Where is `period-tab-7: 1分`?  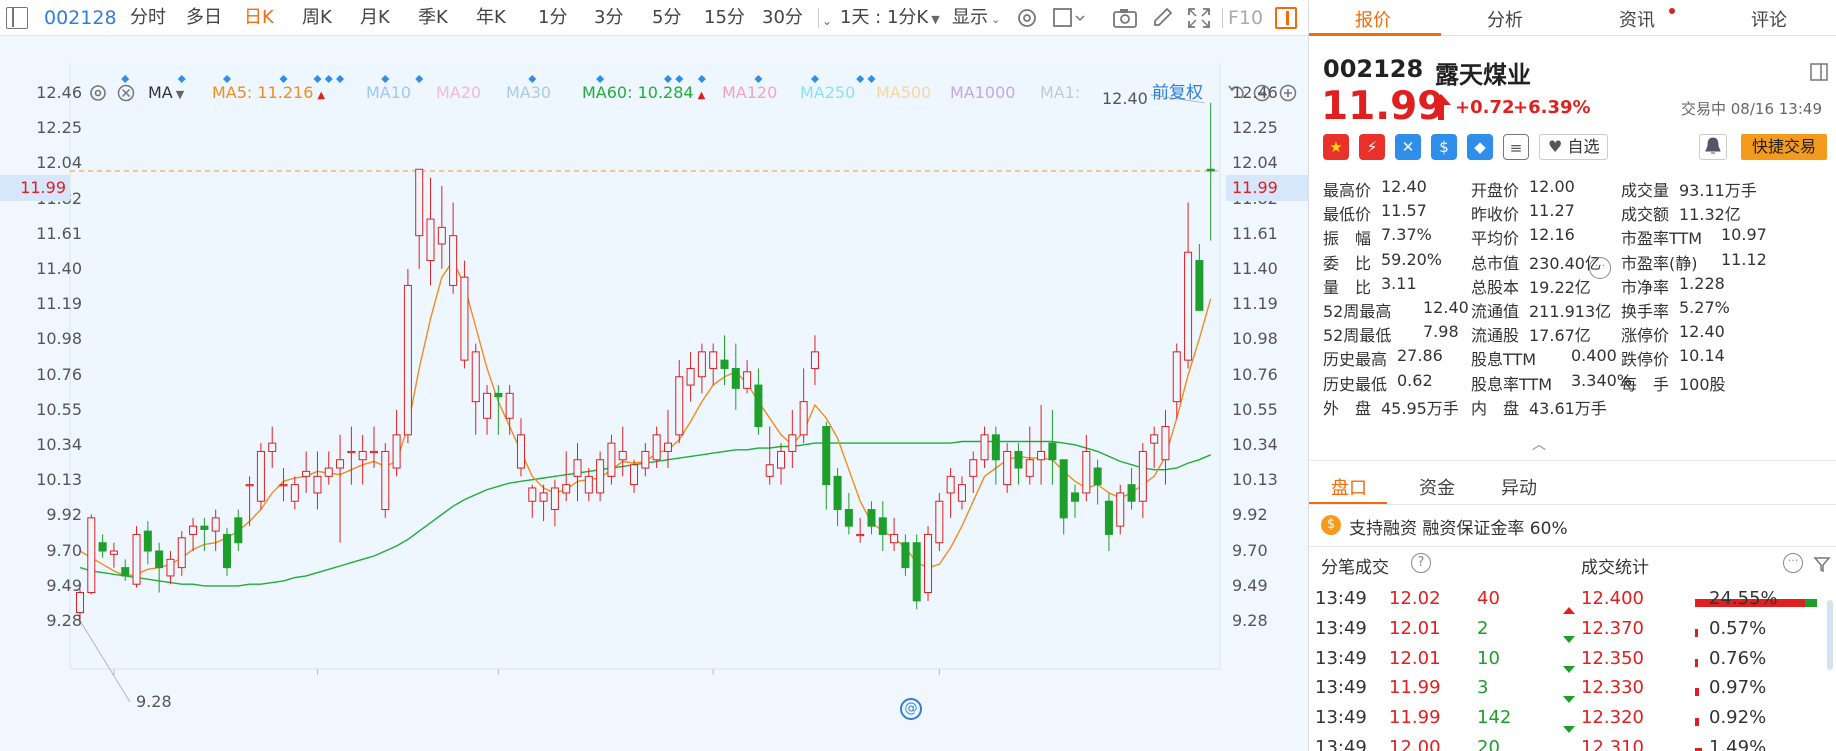 period-tab-7: 1分 is located at coordinates (552, 18).